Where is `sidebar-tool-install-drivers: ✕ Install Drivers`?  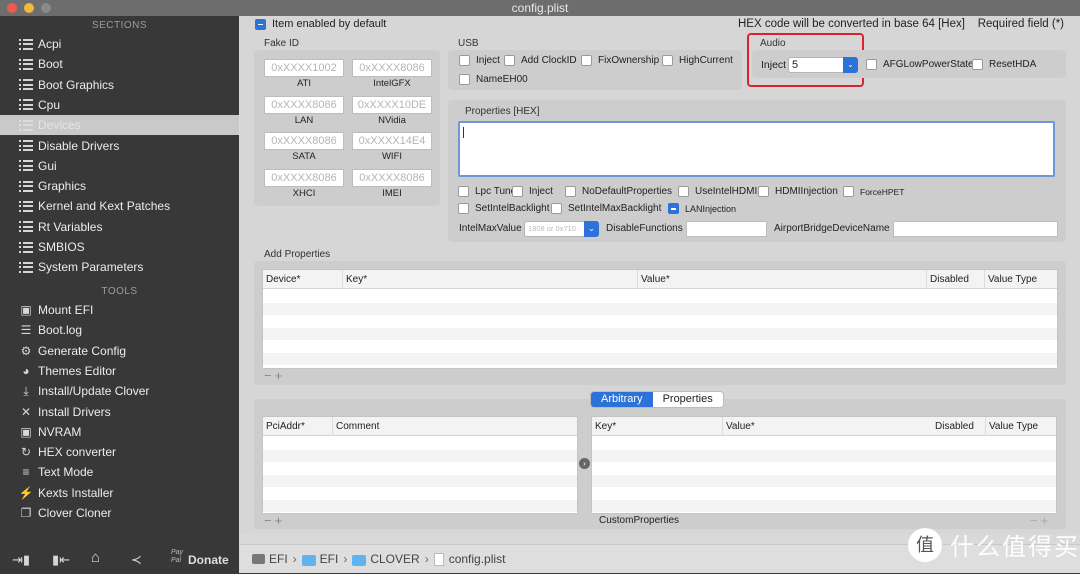 sidebar-tool-install-drivers: ✕ Install Drivers is located at coordinates (119, 412).